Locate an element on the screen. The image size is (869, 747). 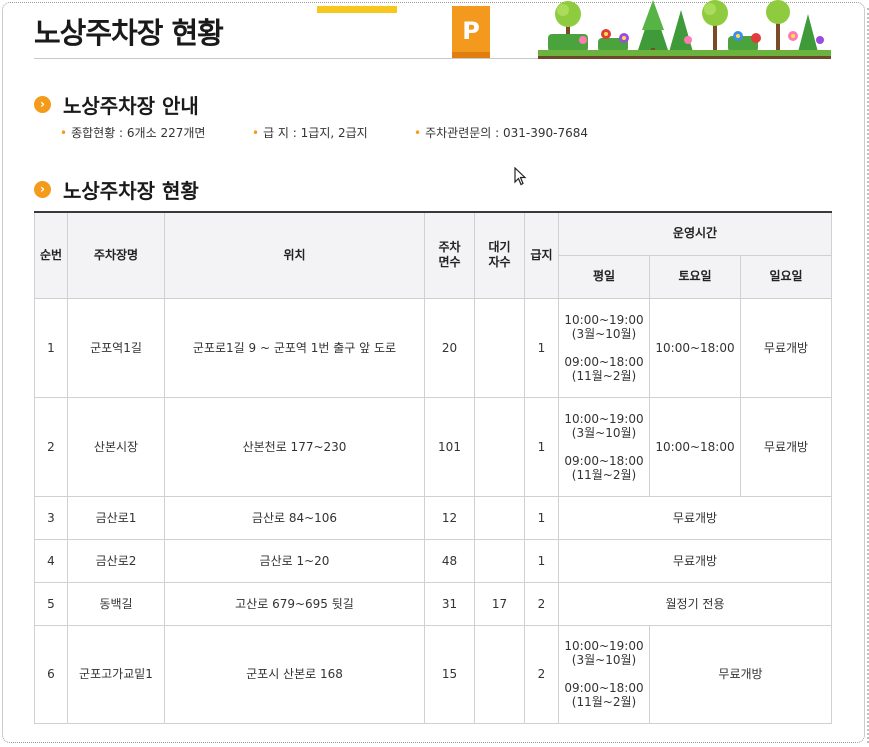
table-row: 3 금산로1 금산로 84~106 12 1 무료개방 is located at coordinates (433, 517).